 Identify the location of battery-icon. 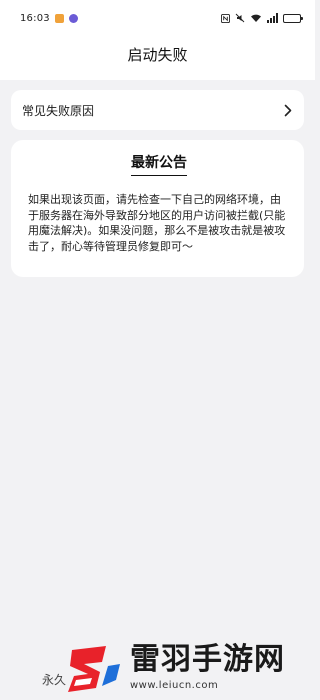
(293, 18).